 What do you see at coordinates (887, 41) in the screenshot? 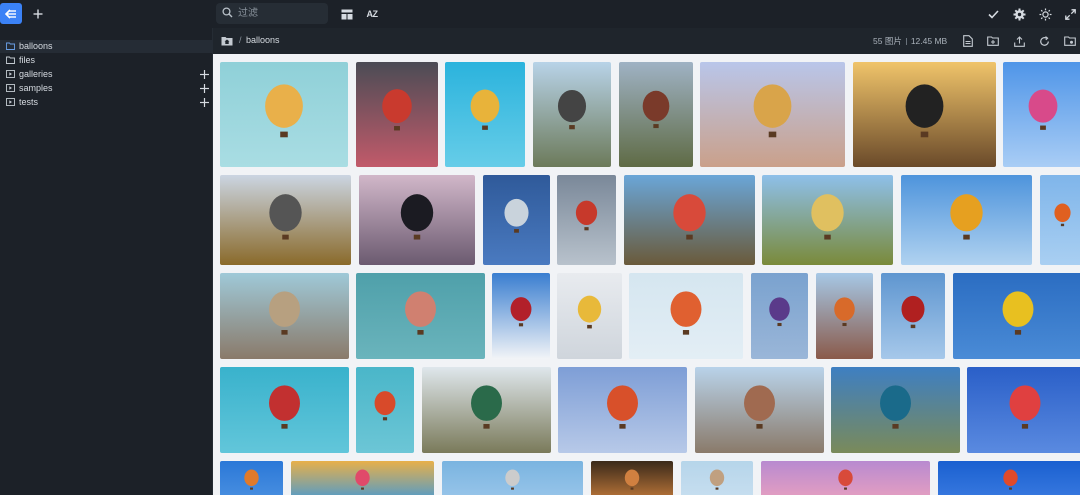
I see `image-count: 55 图片` at bounding box center [887, 41].